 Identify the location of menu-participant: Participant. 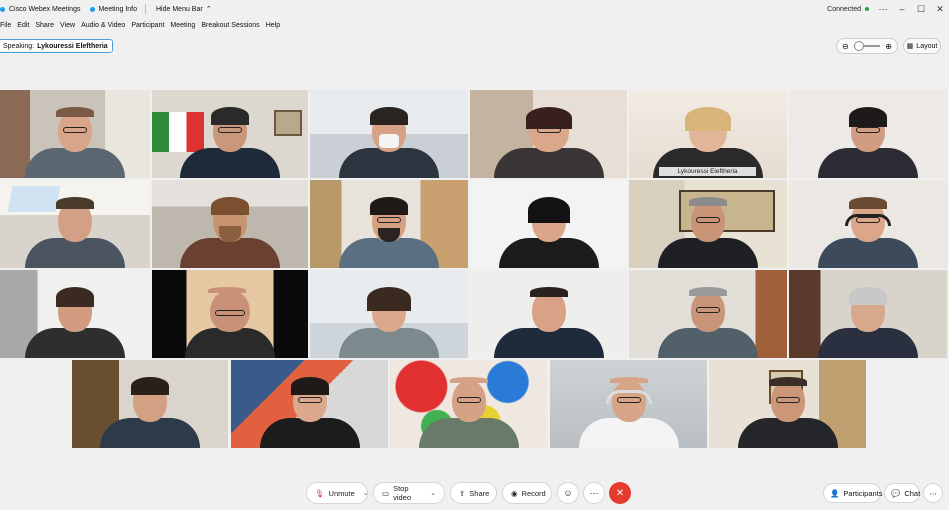
(147, 25).